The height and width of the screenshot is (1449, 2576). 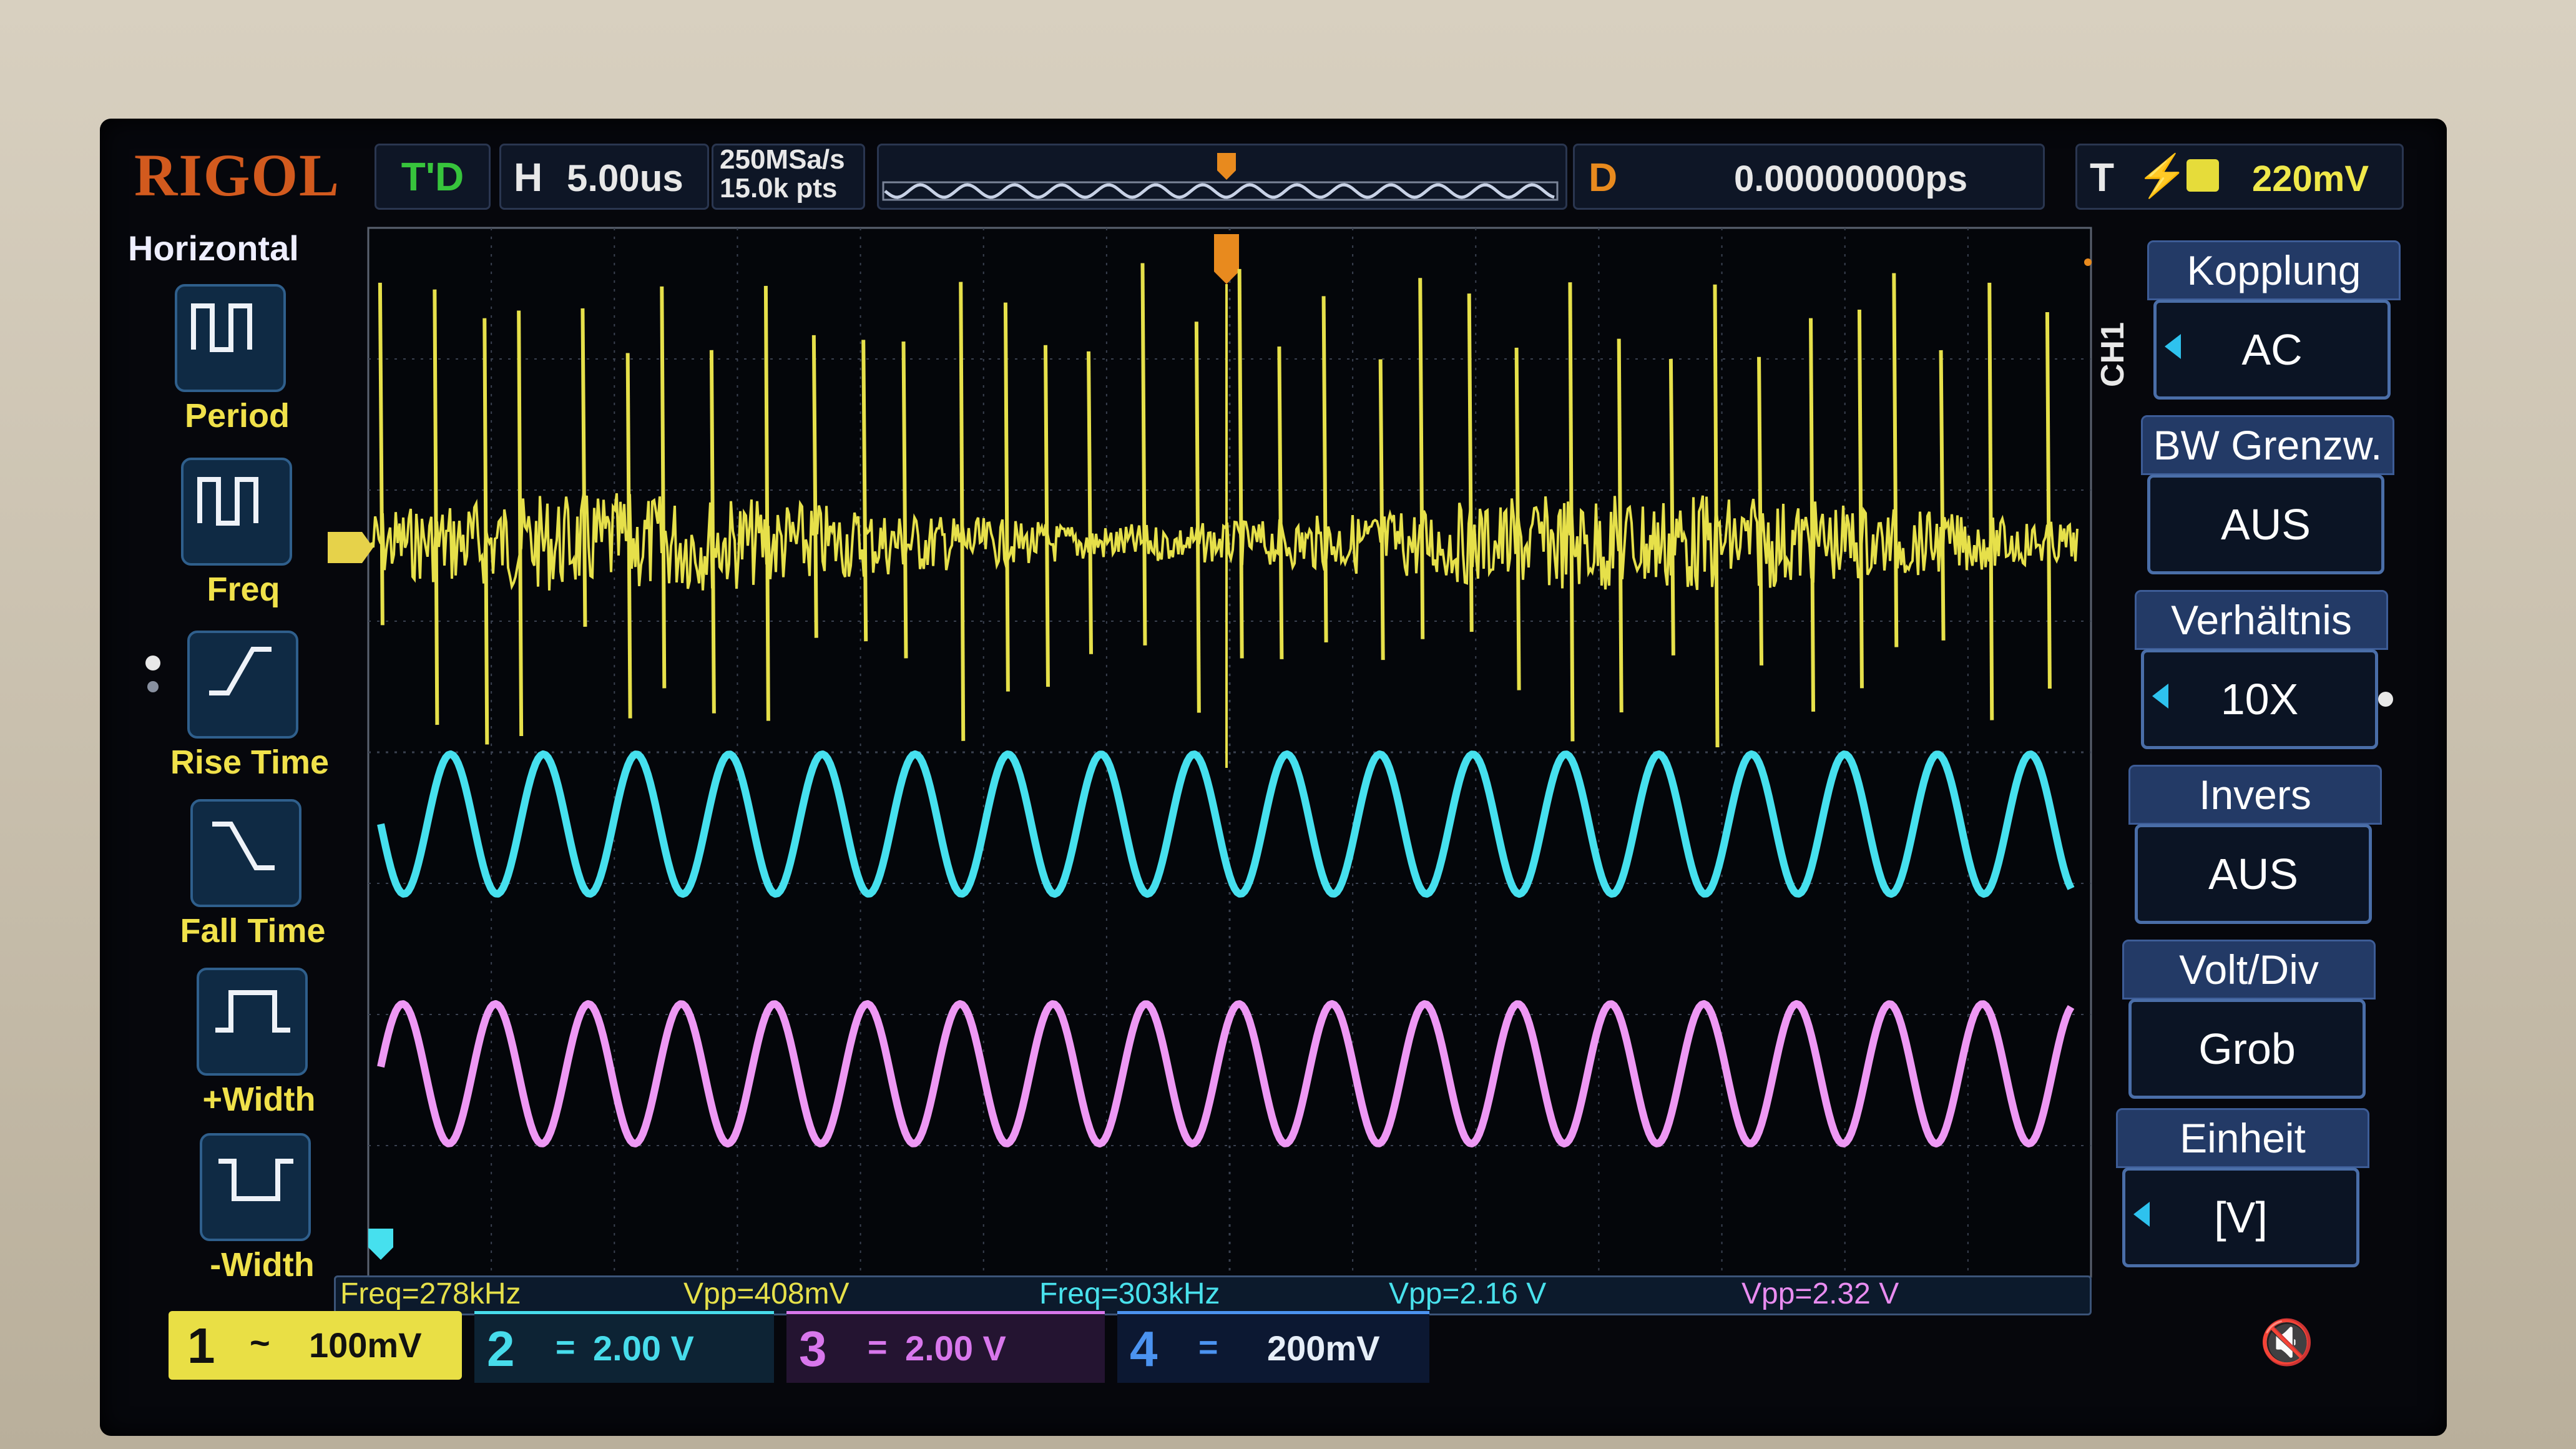 I want to click on measure-label: Period, so click(x=237, y=416).